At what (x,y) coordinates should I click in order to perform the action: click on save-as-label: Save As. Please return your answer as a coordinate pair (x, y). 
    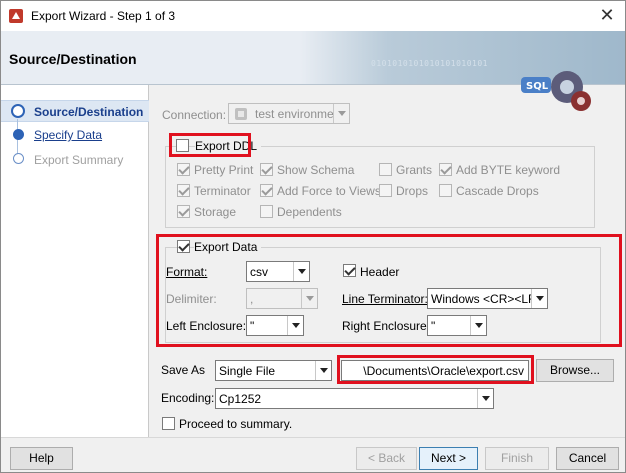
    Looking at the image, I should click on (183, 370).